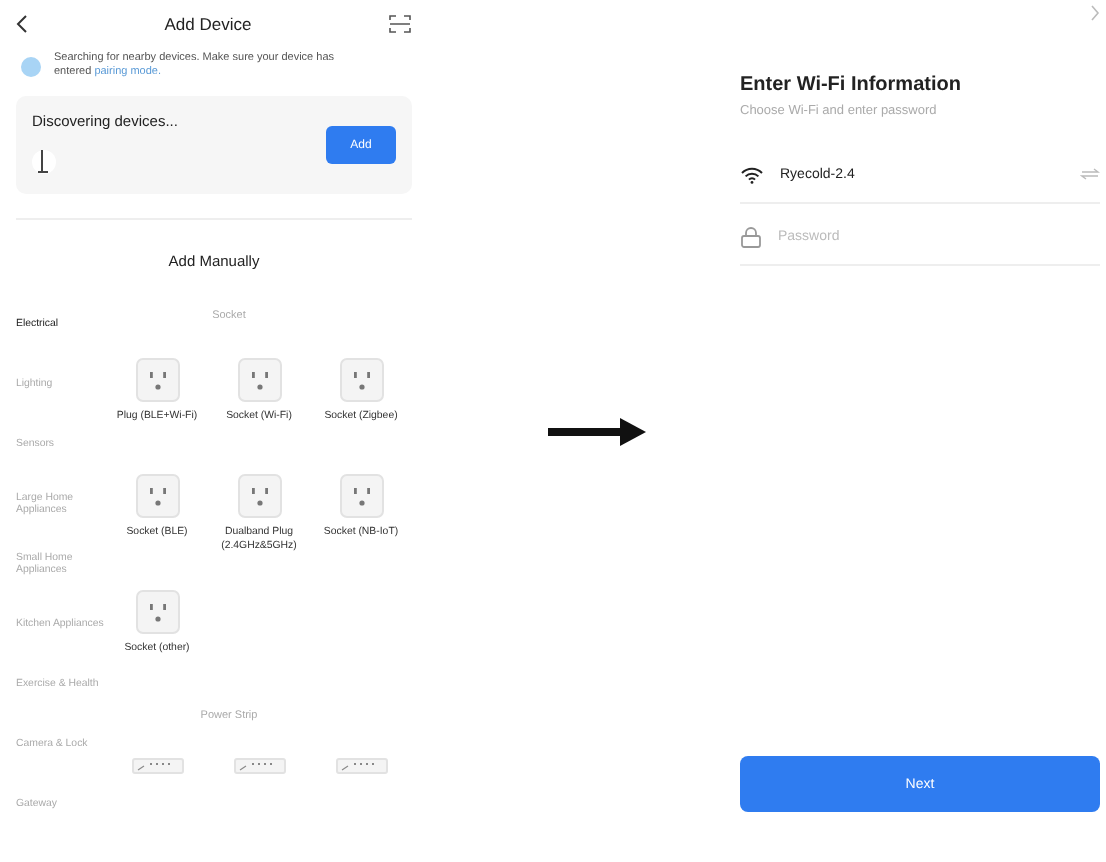 This screenshot has height=862, width=1106. I want to click on back-icon, so click(22, 24).